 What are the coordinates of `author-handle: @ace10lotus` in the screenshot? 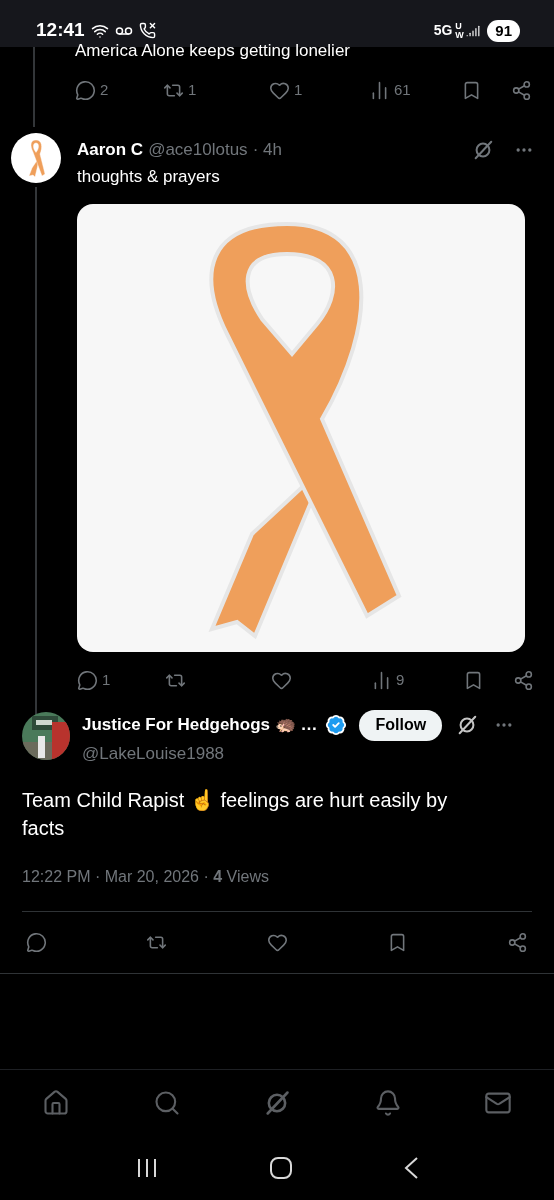 It's located at (198, 150).